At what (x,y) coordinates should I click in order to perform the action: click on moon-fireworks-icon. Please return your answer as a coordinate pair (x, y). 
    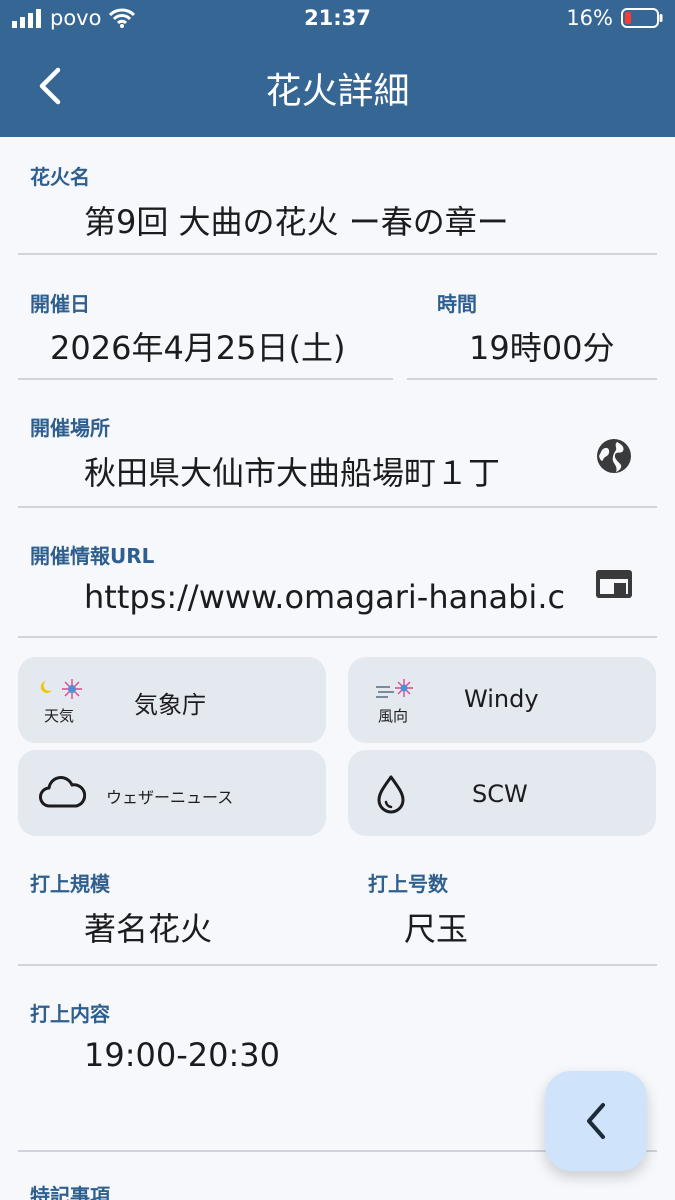
    Looking at the image, I should click on (61, 689).